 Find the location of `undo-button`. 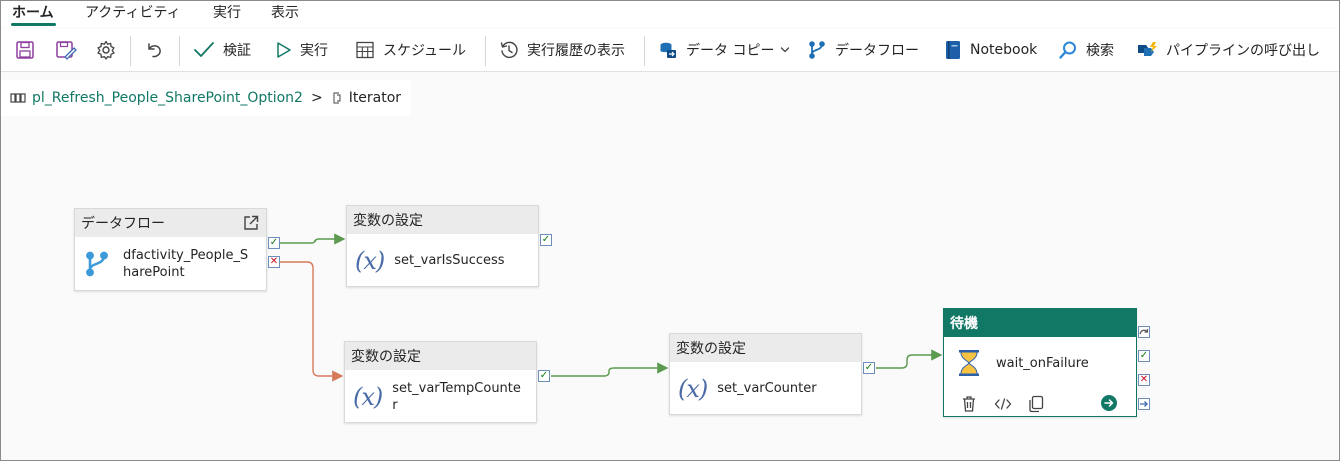

undo-button is located at coordinates (154, 50).